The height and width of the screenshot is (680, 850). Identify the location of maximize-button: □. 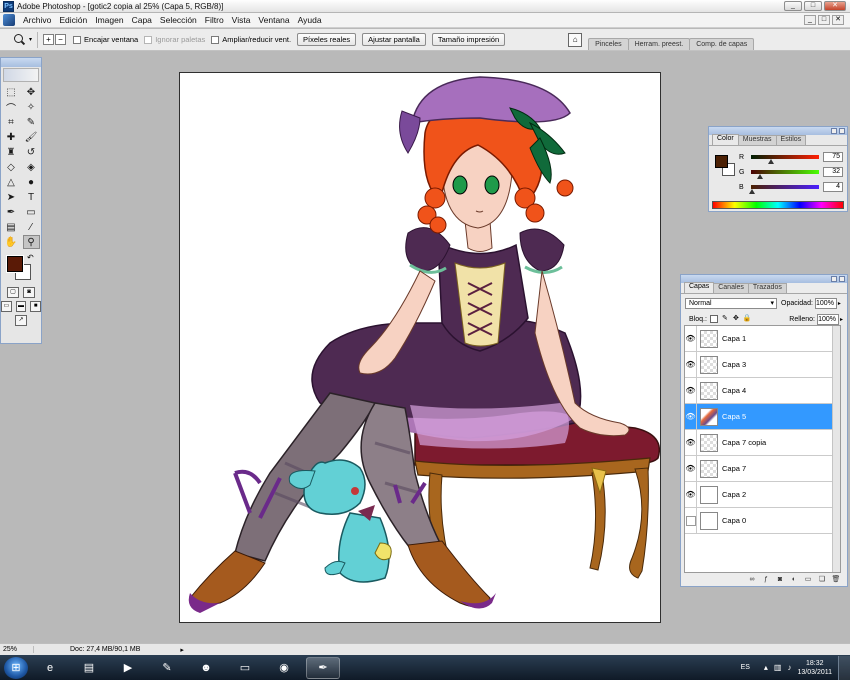
(813, 6).